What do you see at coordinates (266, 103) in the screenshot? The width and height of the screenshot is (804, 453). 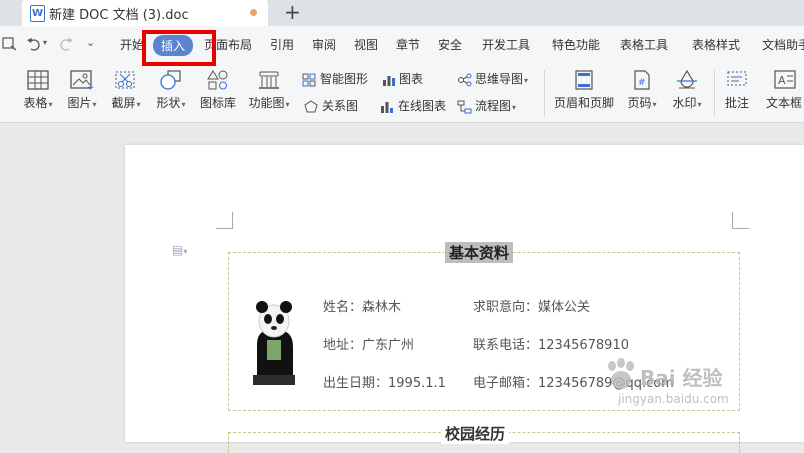 I see `function-chart-label: 功能图` at bounding box center [266, 103].